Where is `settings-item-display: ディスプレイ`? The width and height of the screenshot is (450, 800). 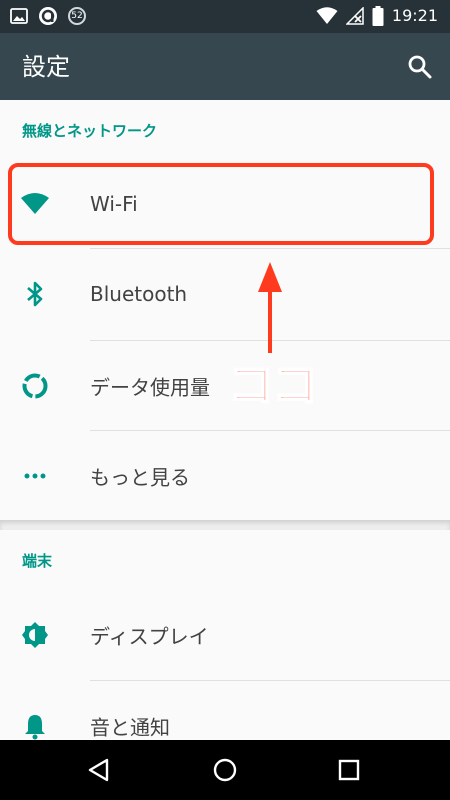 settings-item-display: ディスプレイ is located at coordinates (225, 634).